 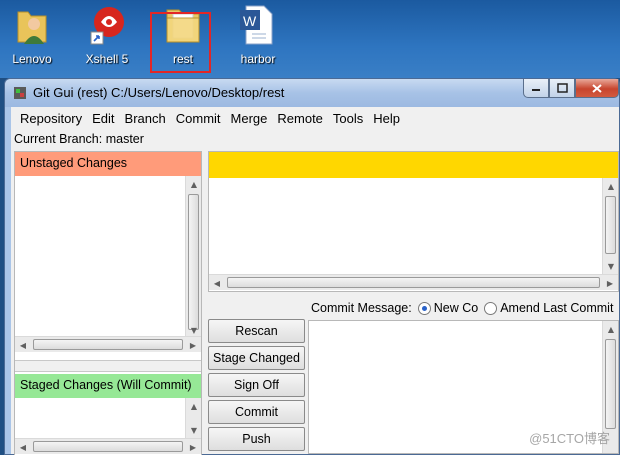 What do you see at coordinates (256, 331) in the screenshot?
I see `rescan-button: Rescan` at bounding box center [256, 331].